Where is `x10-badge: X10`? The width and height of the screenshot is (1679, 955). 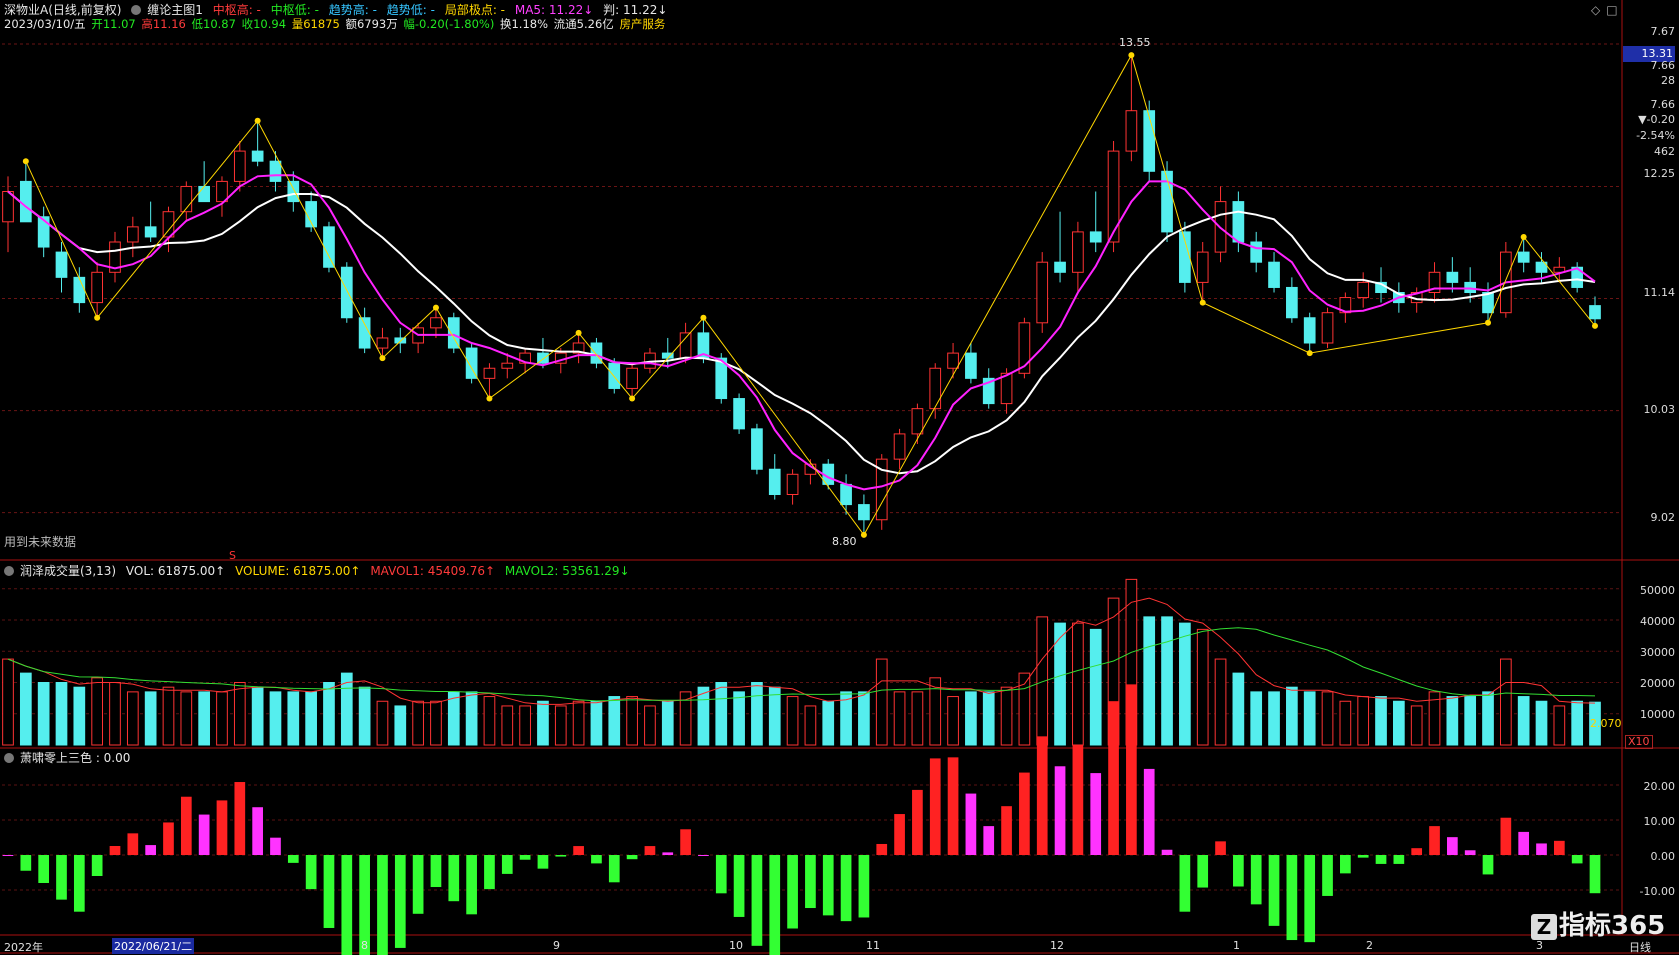 x10-badge: X10 is located at coordinates (1639, 742).